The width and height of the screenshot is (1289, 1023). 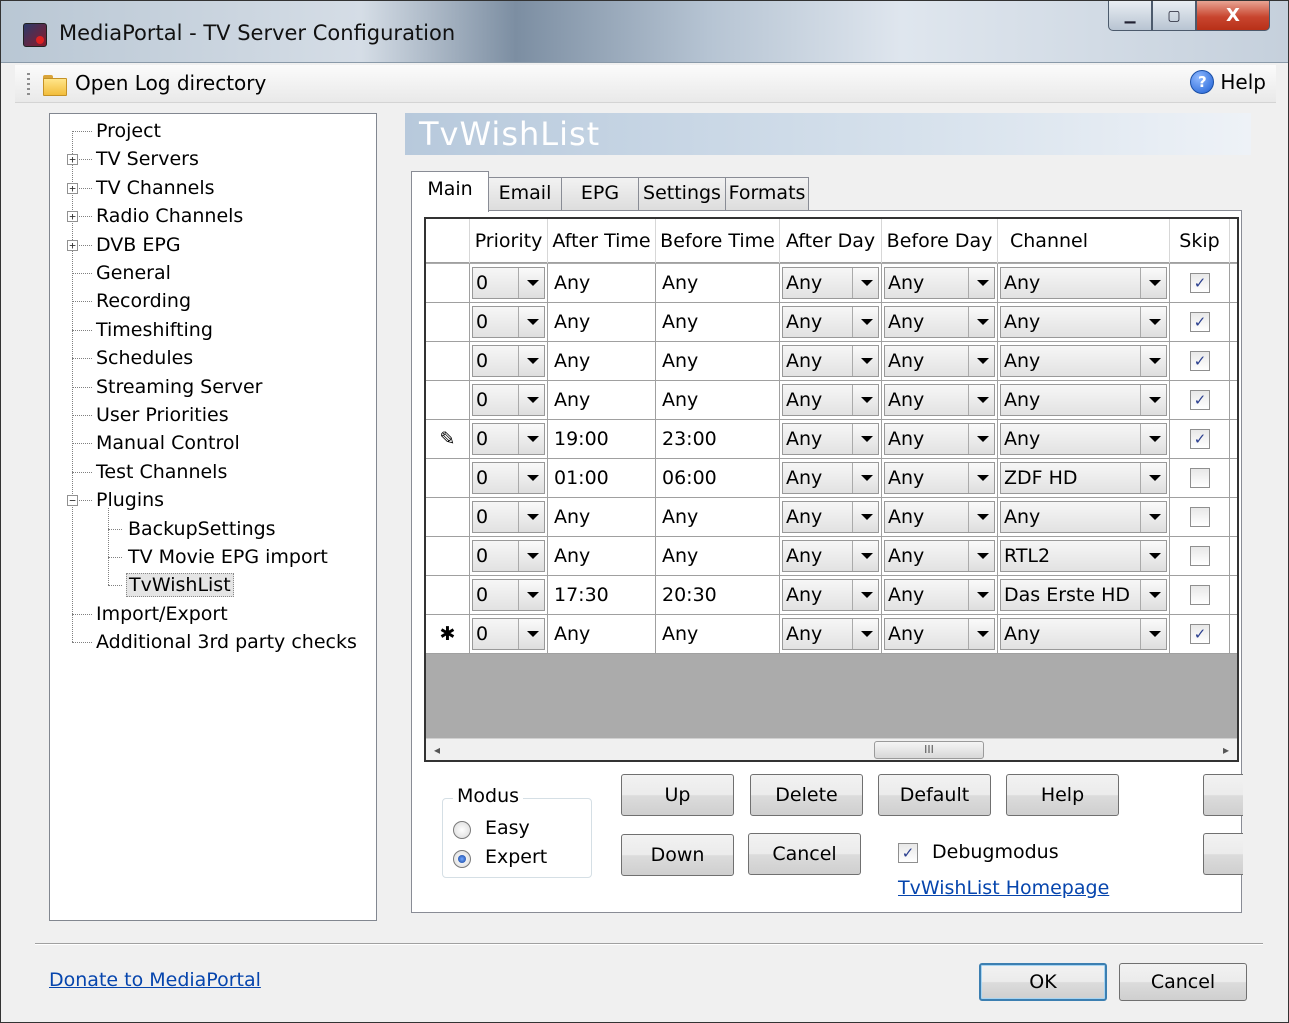 What do you see at coordinates (55, 84) in the screenshot?
I see `folder-icon` at bounding box center [55, 84].